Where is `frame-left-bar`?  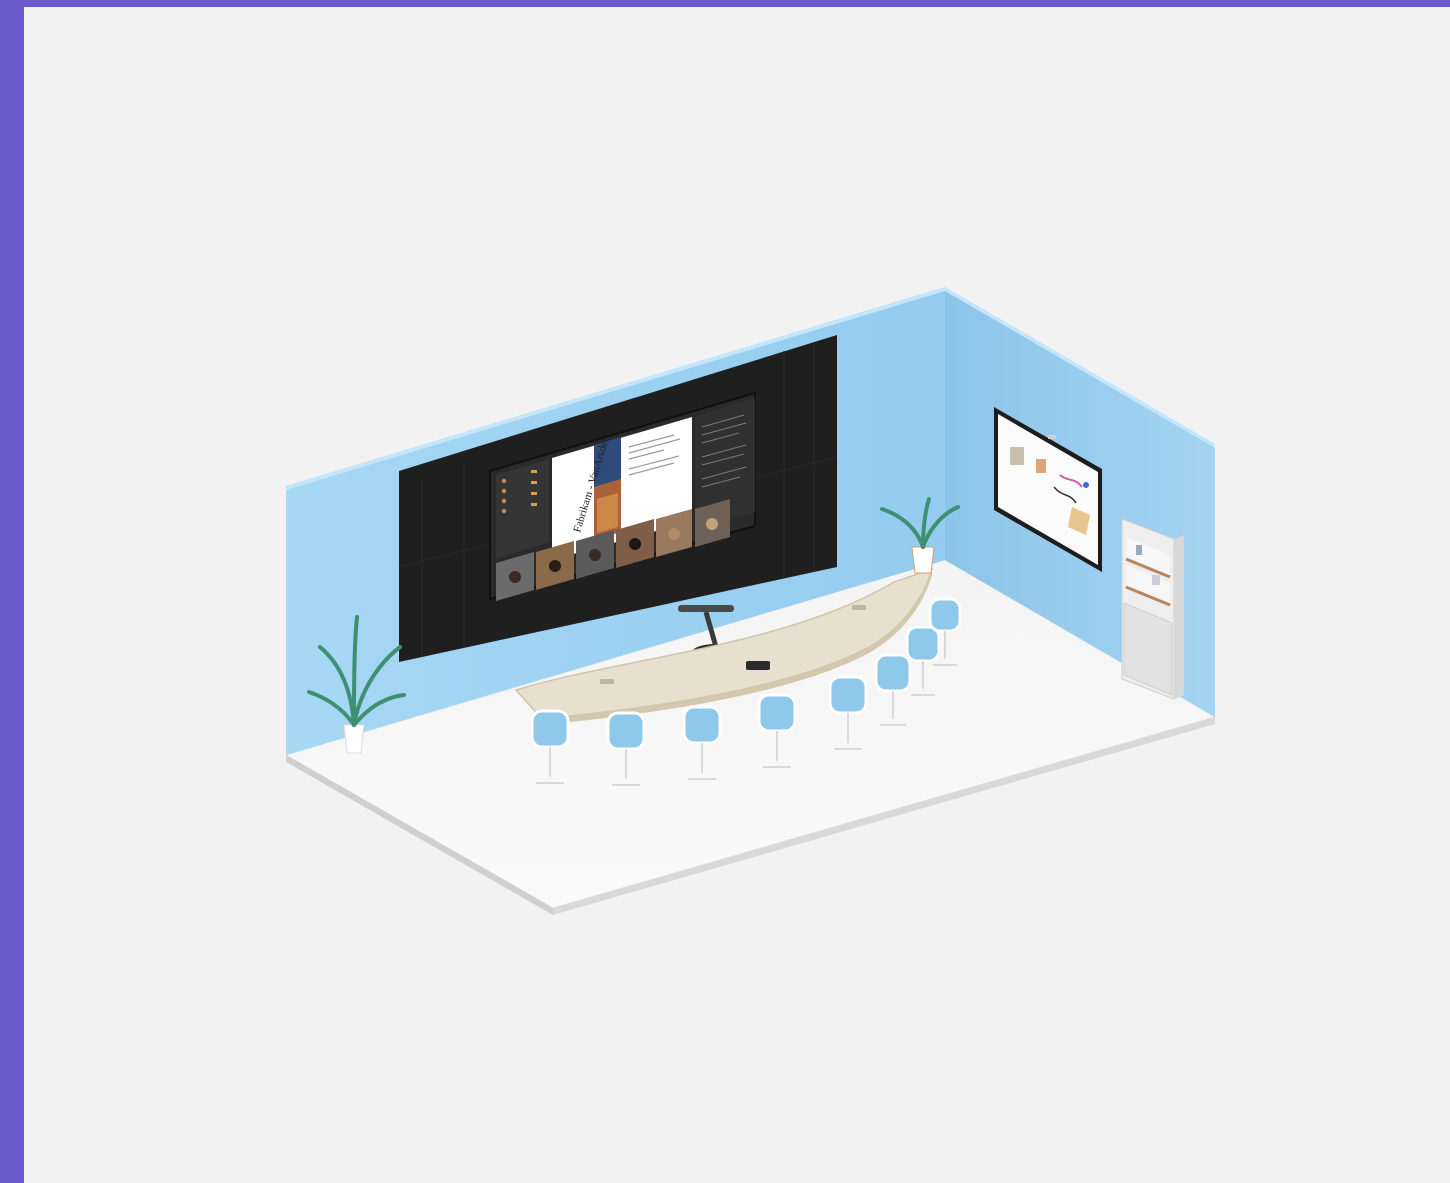 frame-left-bar is located at coordinates (12, 591).